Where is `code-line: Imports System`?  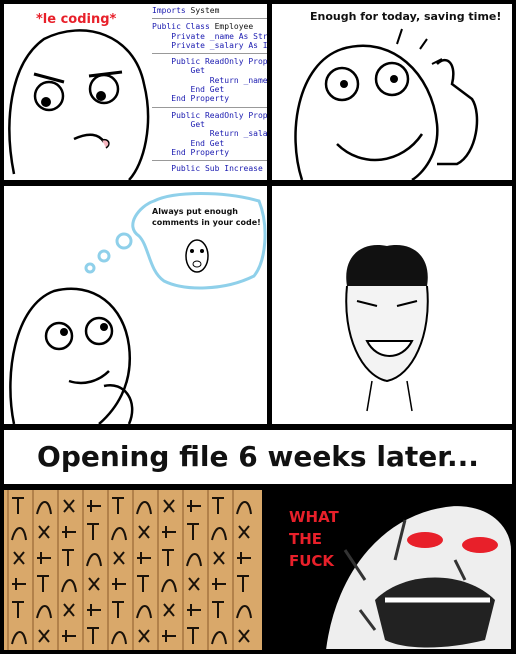
code-line: Imports System is located at coordinates (209, 10).